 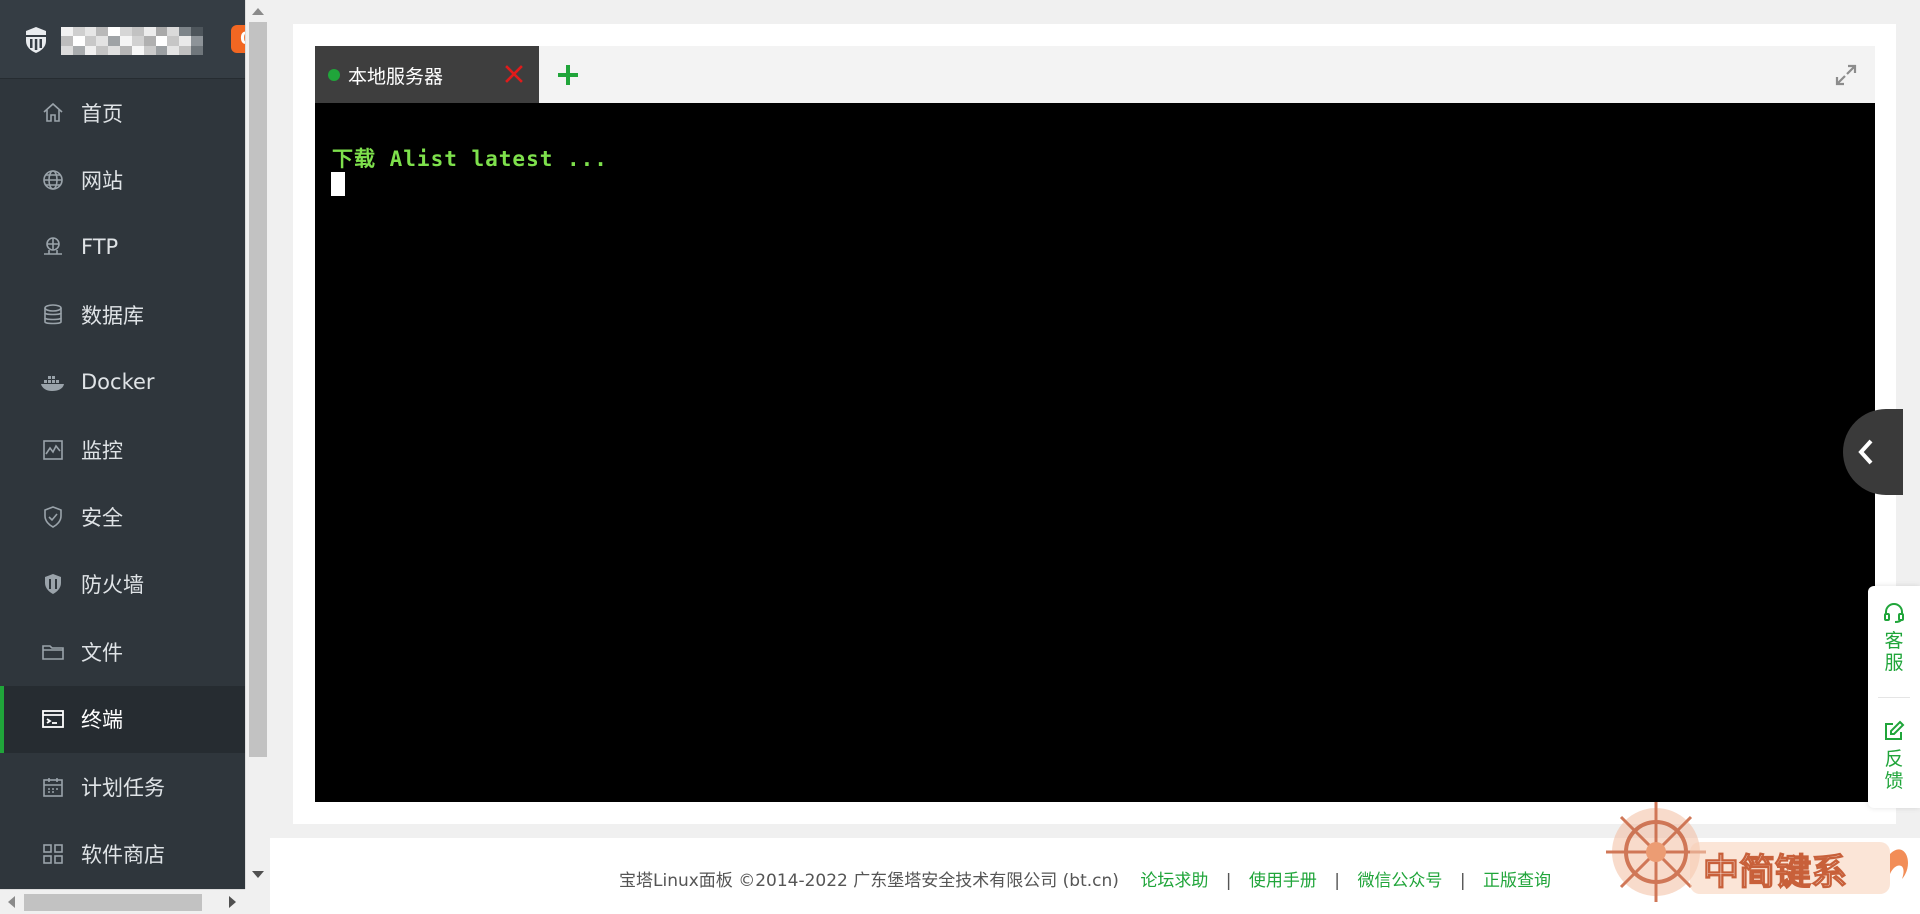 I want to click on tab-local-server: 本地服务器, so click(x=427, y=74).